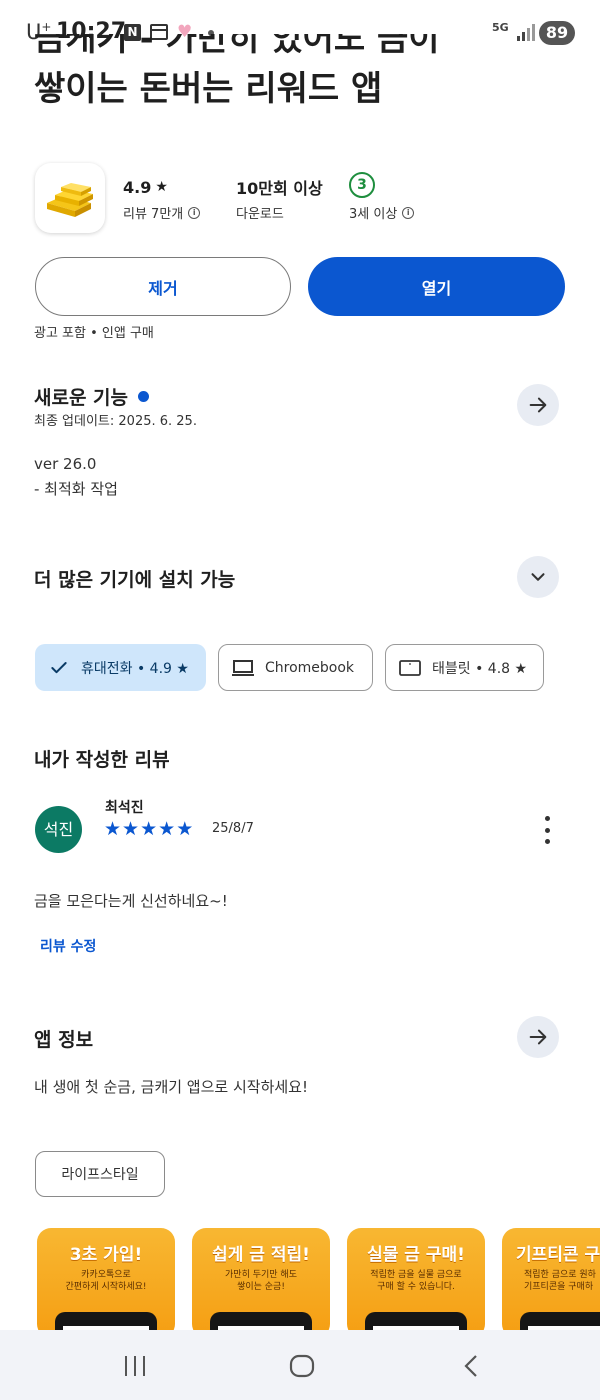 Image resolution: width=600 pixels, height=1400 pixels. What do you see at coordinates (68, 946) in the screenshot?
I see `edit-review-link: 리뷰 수정` at bounding box center [68, 946].